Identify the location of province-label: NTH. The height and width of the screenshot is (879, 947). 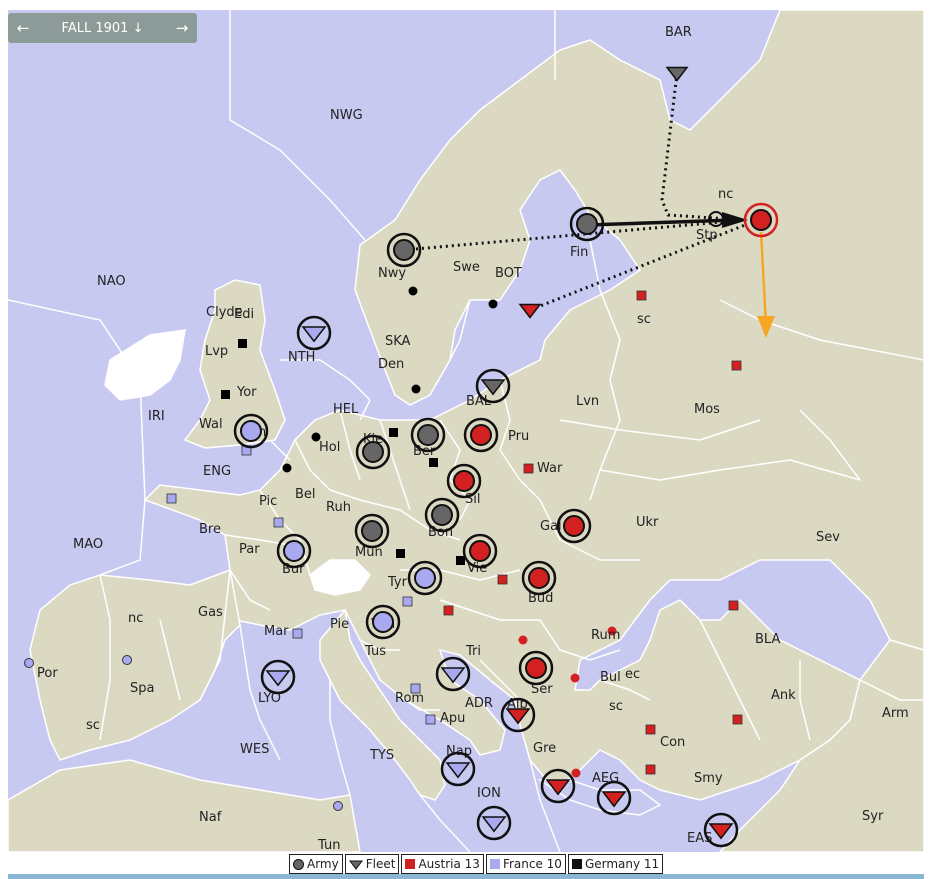
(301, 357).